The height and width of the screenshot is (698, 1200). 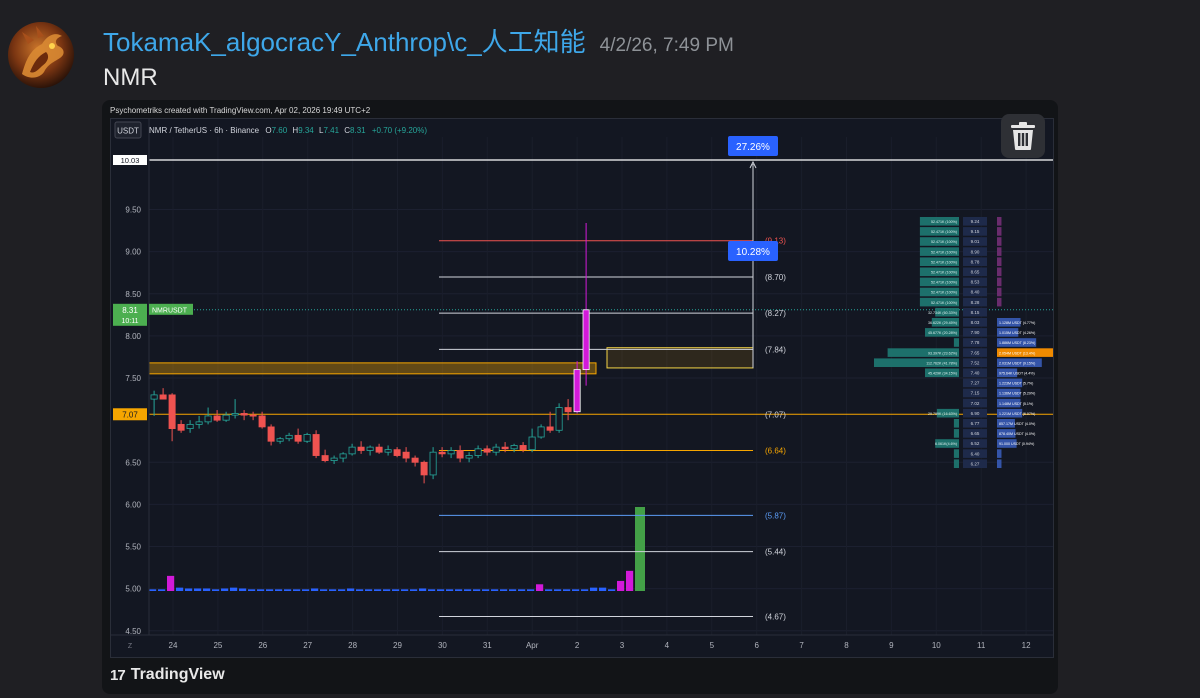 What do you see at coordinates (775, 349) in the screenshot?
I see `level-label: (7.84)` at bounding box center [775, 349].